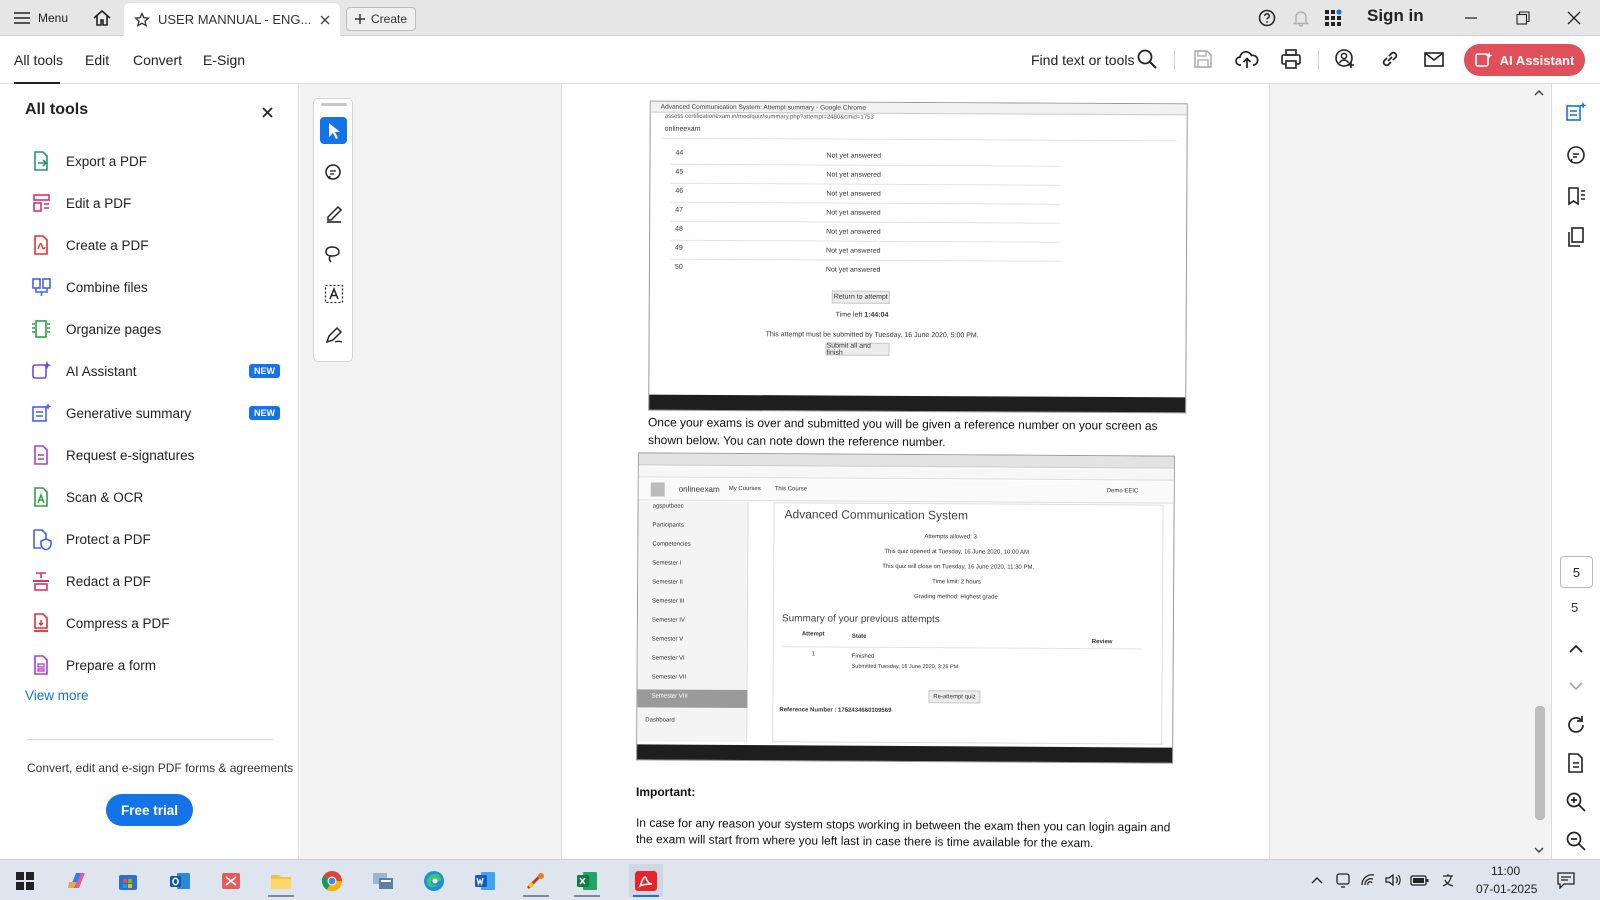  I want to click on tool-compress-pdf: Compress a PDF, so click(155, 623).